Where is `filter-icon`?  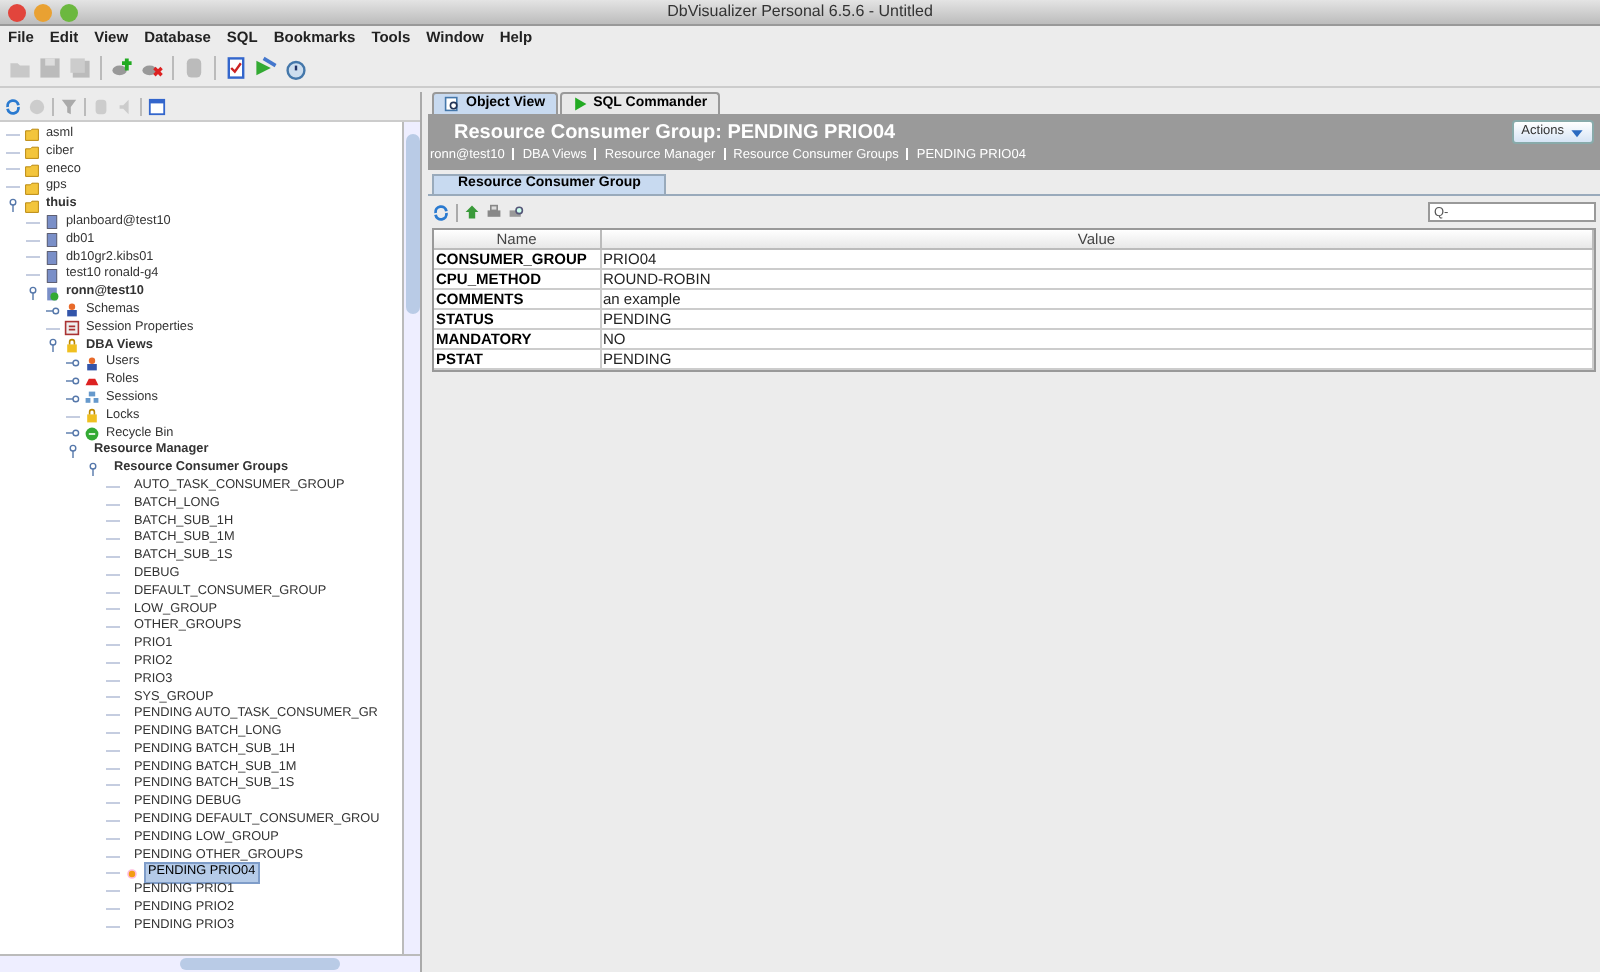
filter-icon is located at coordinates (69, 106).